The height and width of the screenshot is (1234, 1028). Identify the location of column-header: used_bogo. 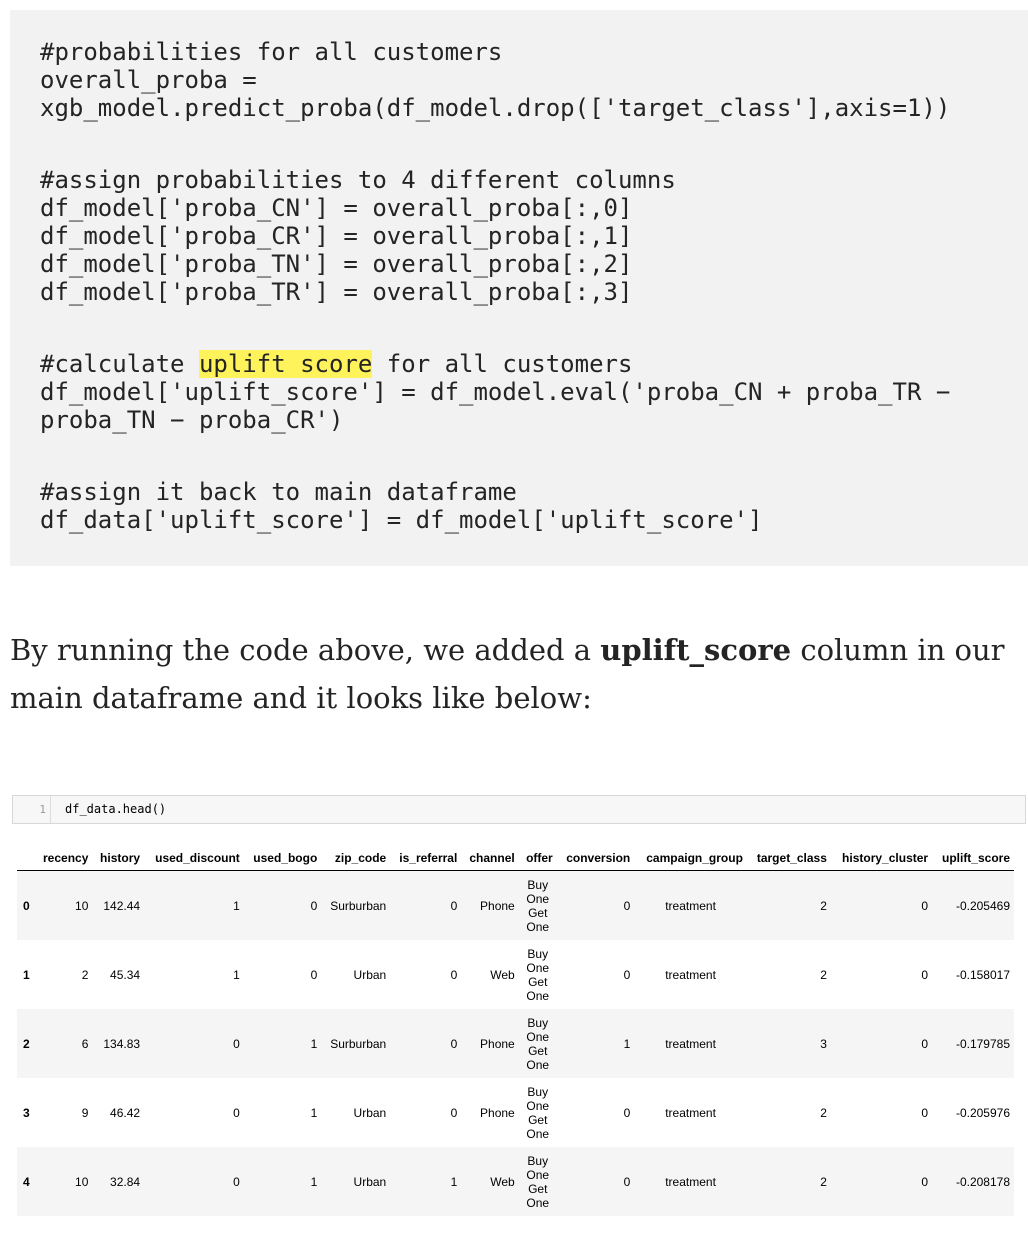
(282, 858).